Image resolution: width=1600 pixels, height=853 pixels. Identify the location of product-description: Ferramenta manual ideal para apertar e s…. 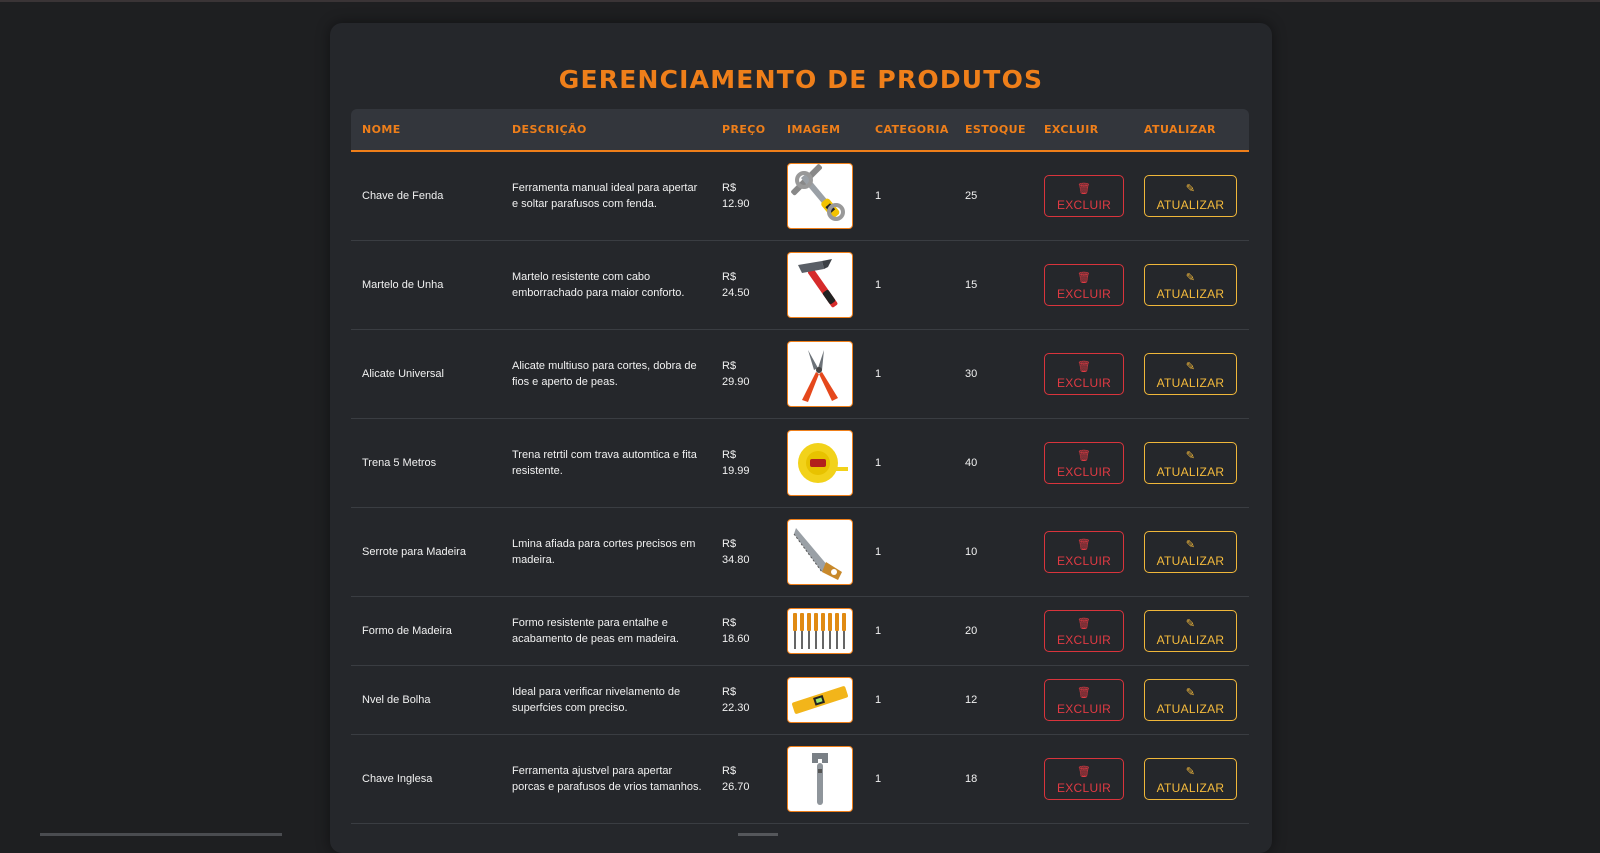
(605, 196).